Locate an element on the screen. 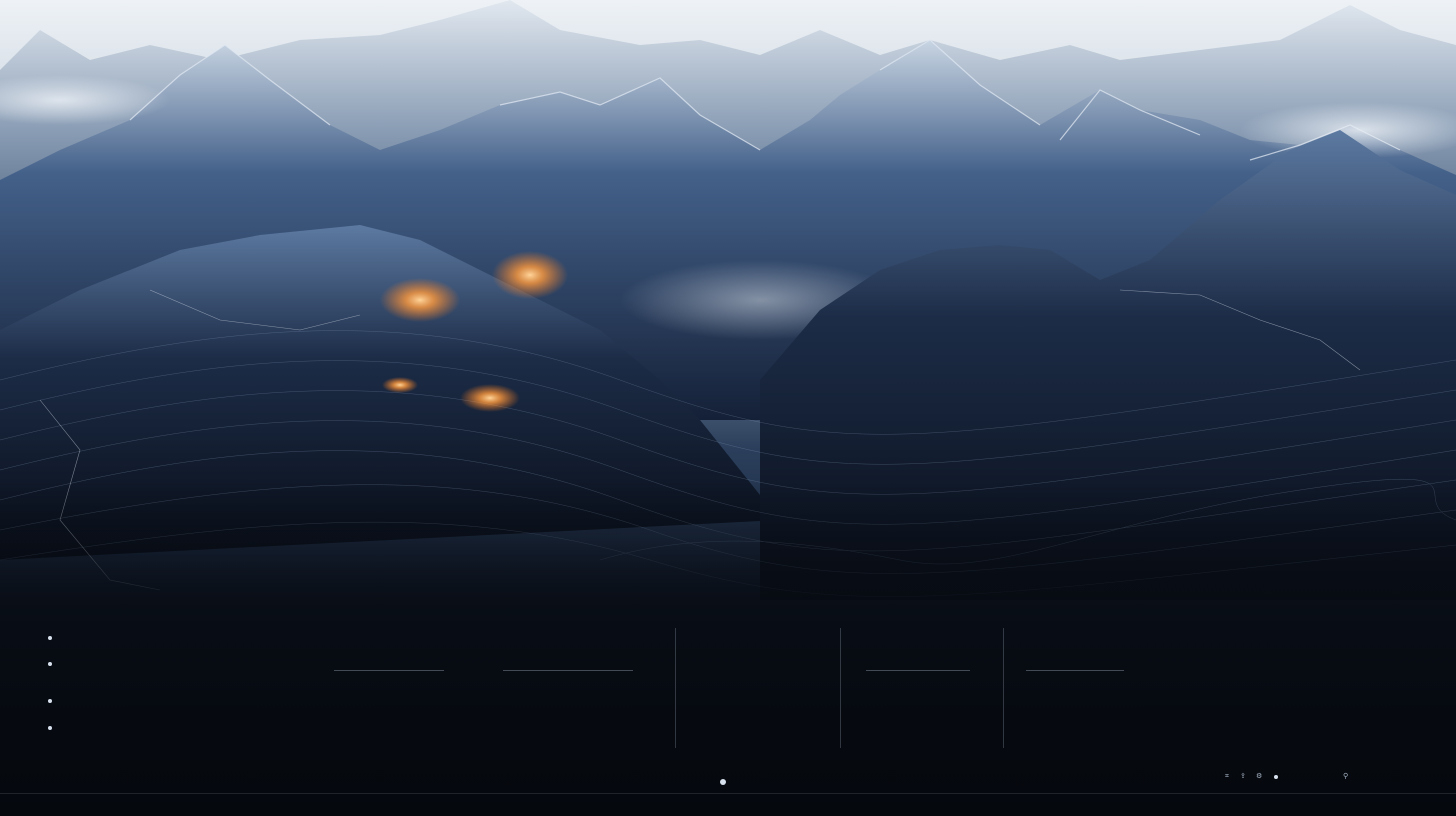 The height and width of the screenshot is (816, 1456). grid-icon: ⌗ is located at coordinates (1227, 776).